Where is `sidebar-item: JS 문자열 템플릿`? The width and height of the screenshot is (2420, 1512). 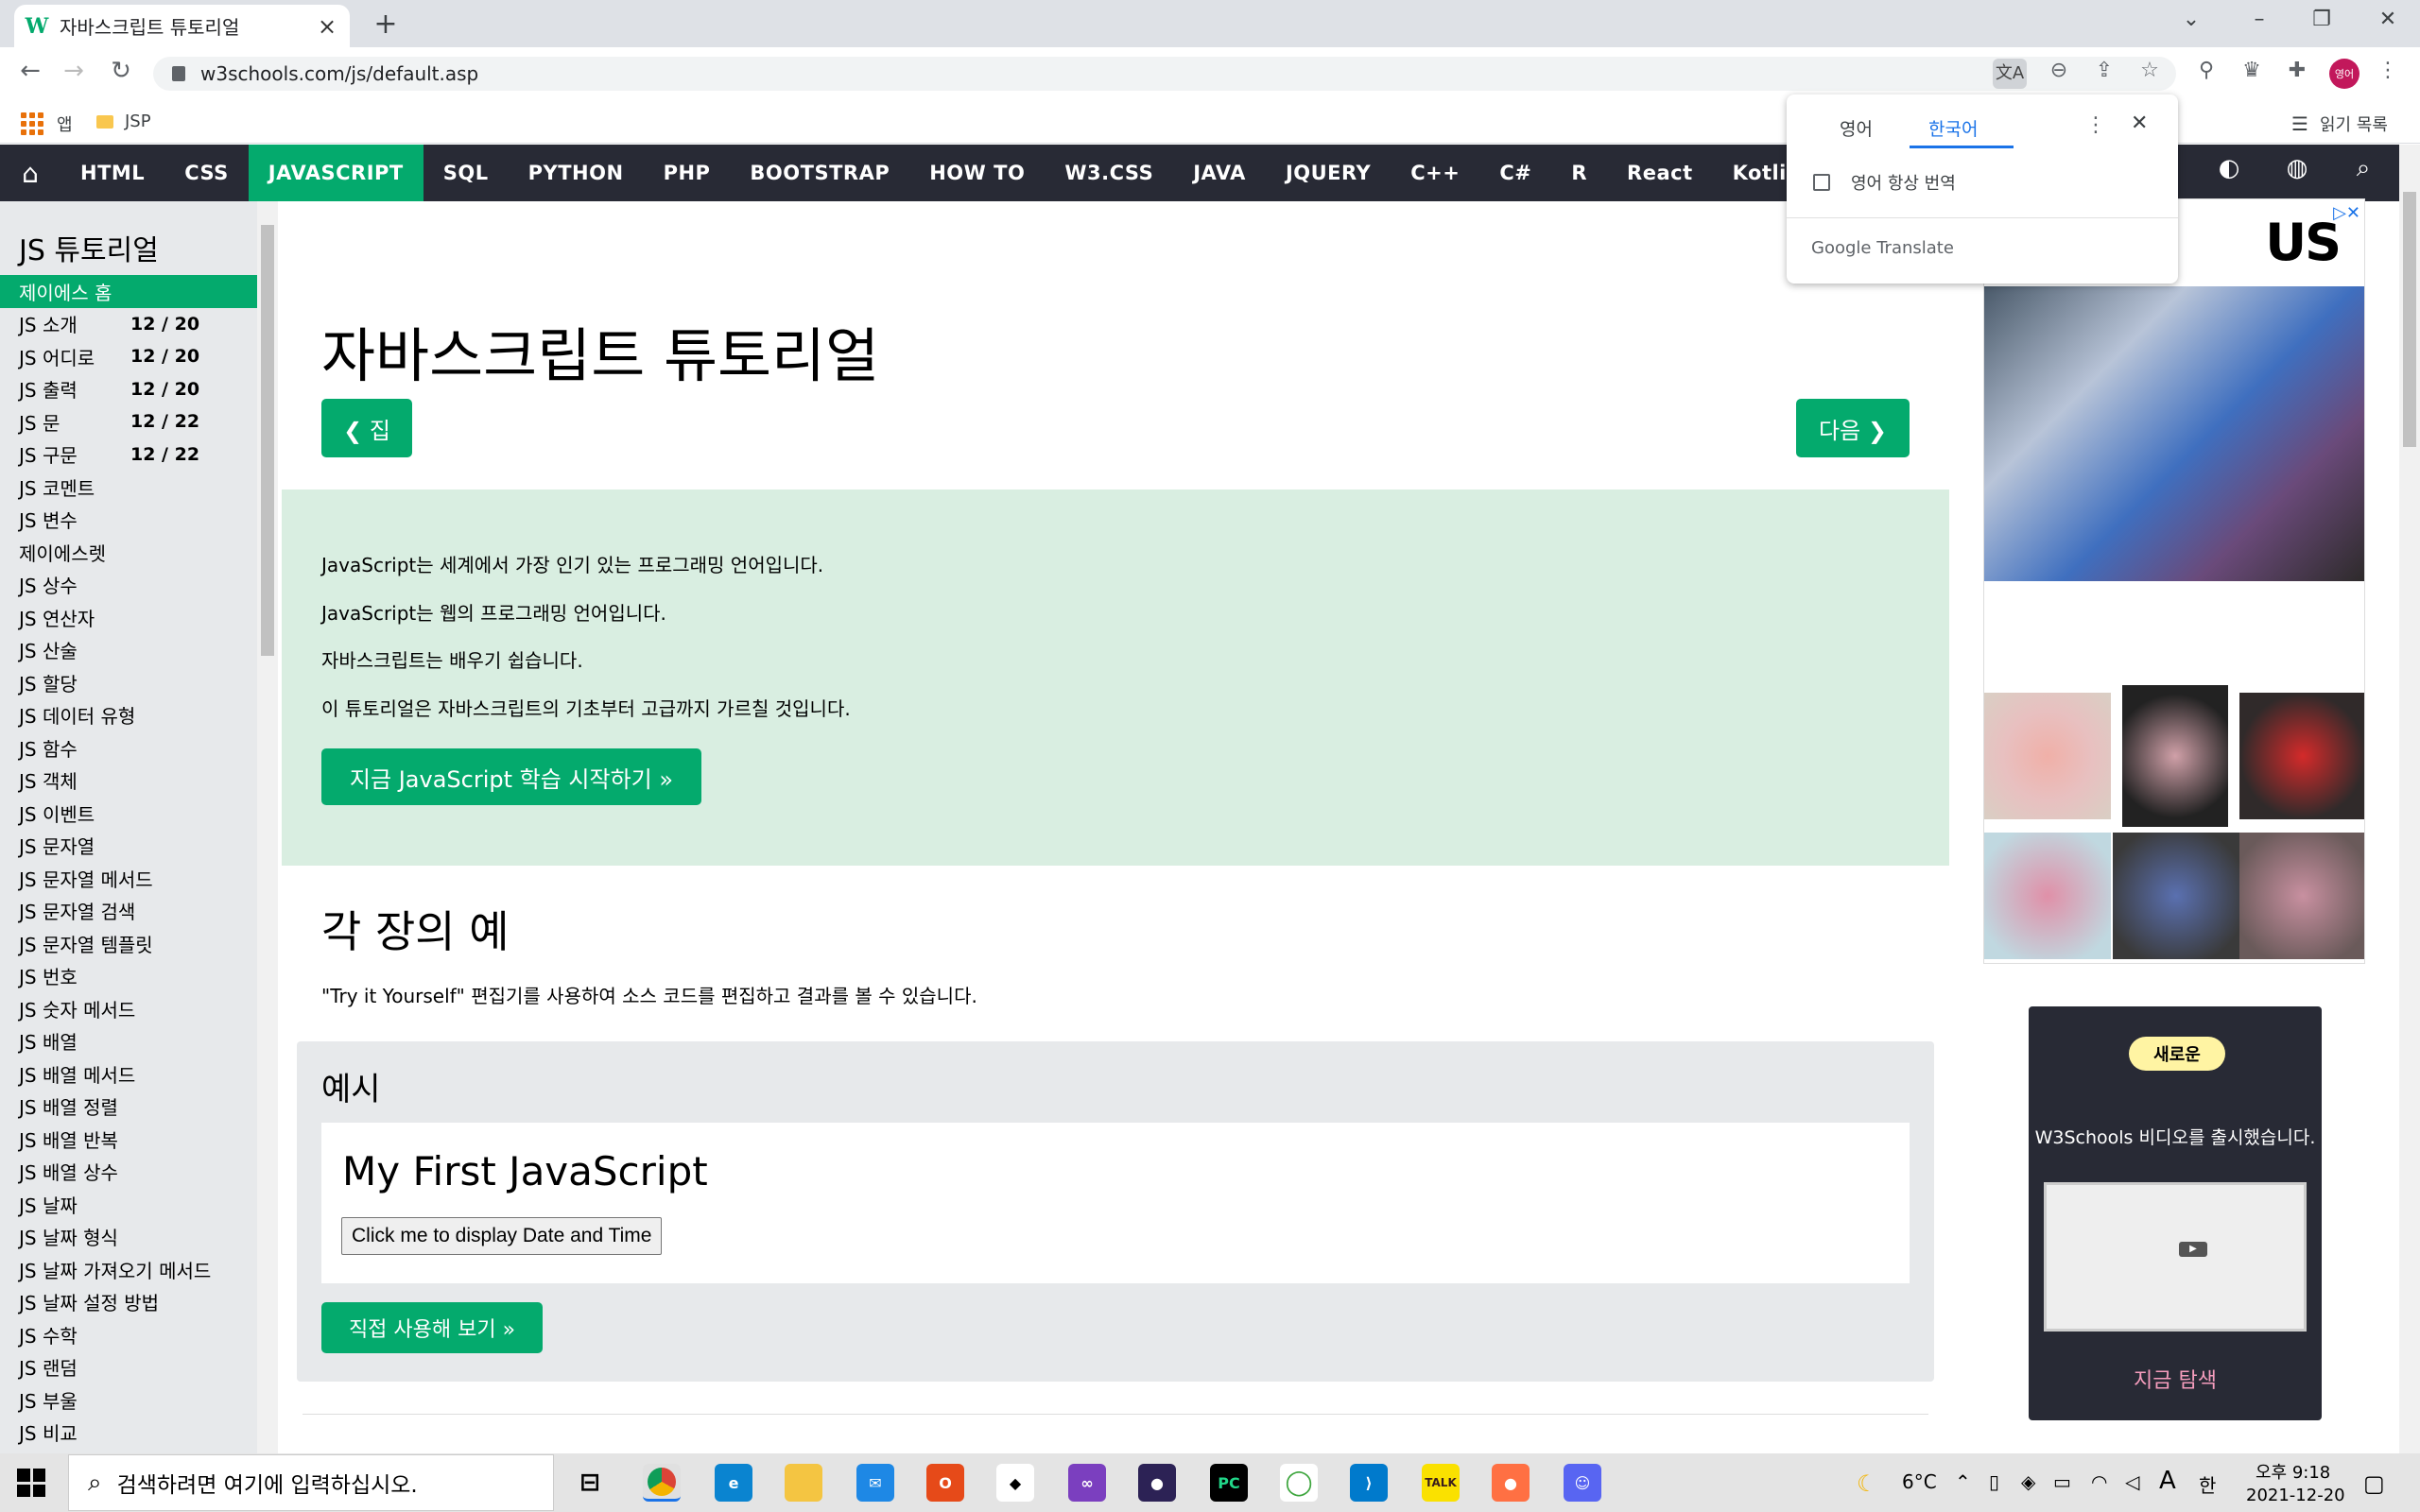 sidebar-item: JS 문자열 템플릿 is located at coordinates (129, 943).